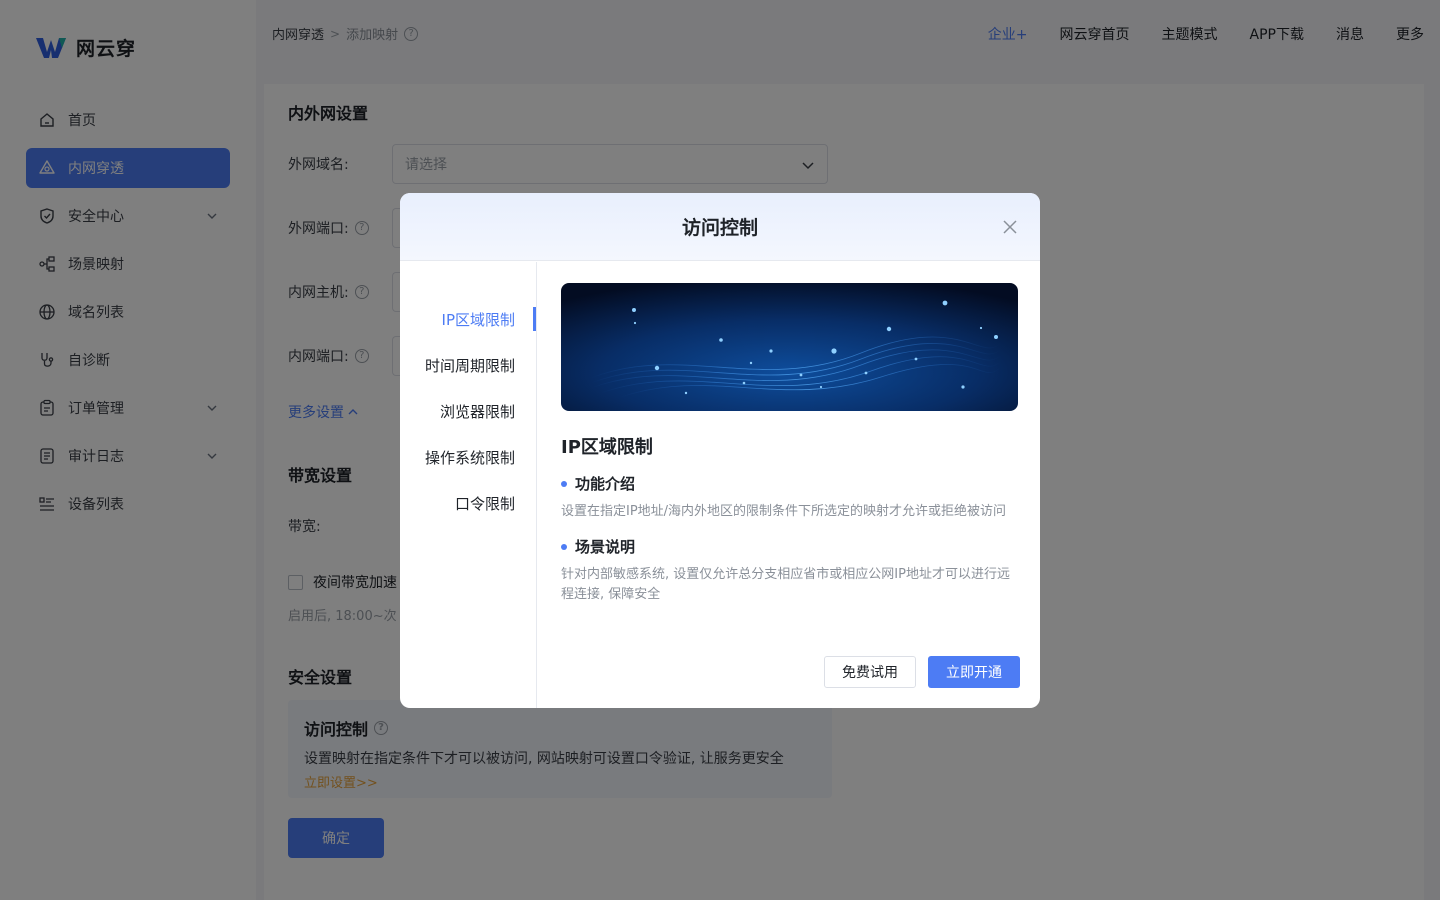 The width and height of the screenshot is (1440, 900). Describe the element at coordinates (605, 484) in the screenshot. I see `intro-heading-text: 功能介绍` at that location.